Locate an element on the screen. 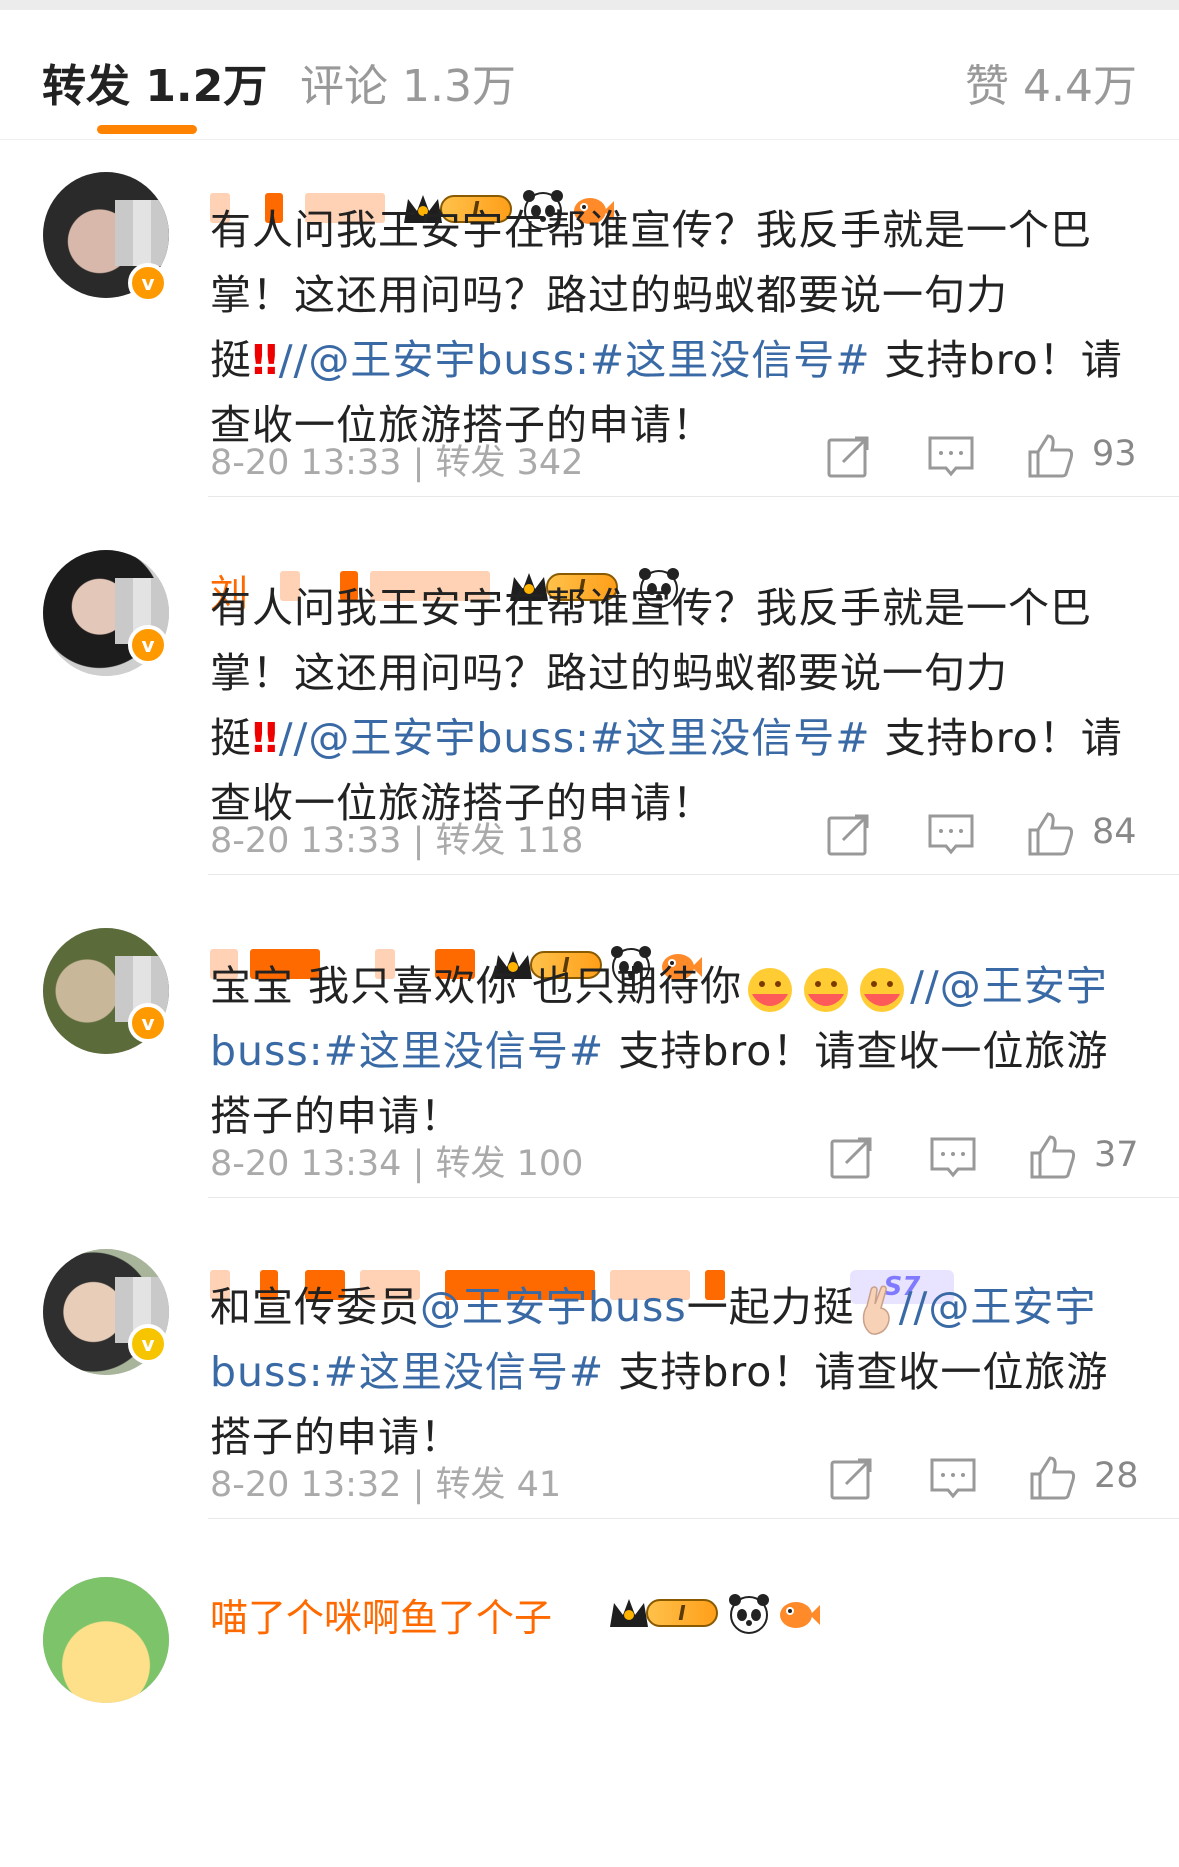 The height and width of the screenshot is (1867, 1179). repost-count: 转发 100 is located at coordinates (509, 1164).